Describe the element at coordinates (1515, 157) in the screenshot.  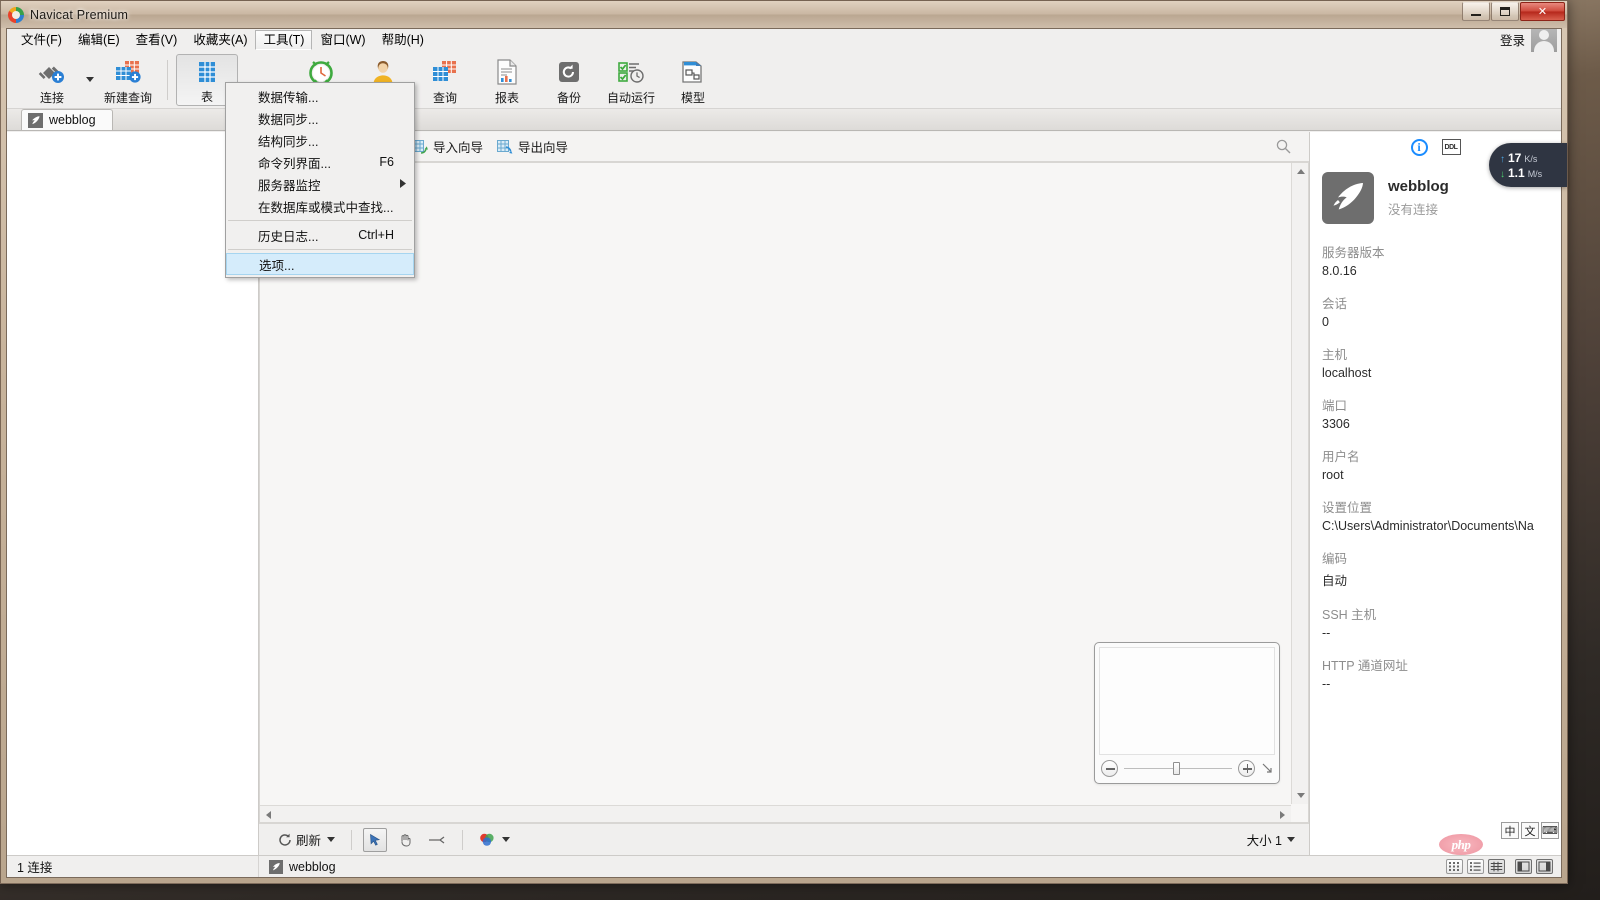
I see `upload-speed-value: 17` at that location.